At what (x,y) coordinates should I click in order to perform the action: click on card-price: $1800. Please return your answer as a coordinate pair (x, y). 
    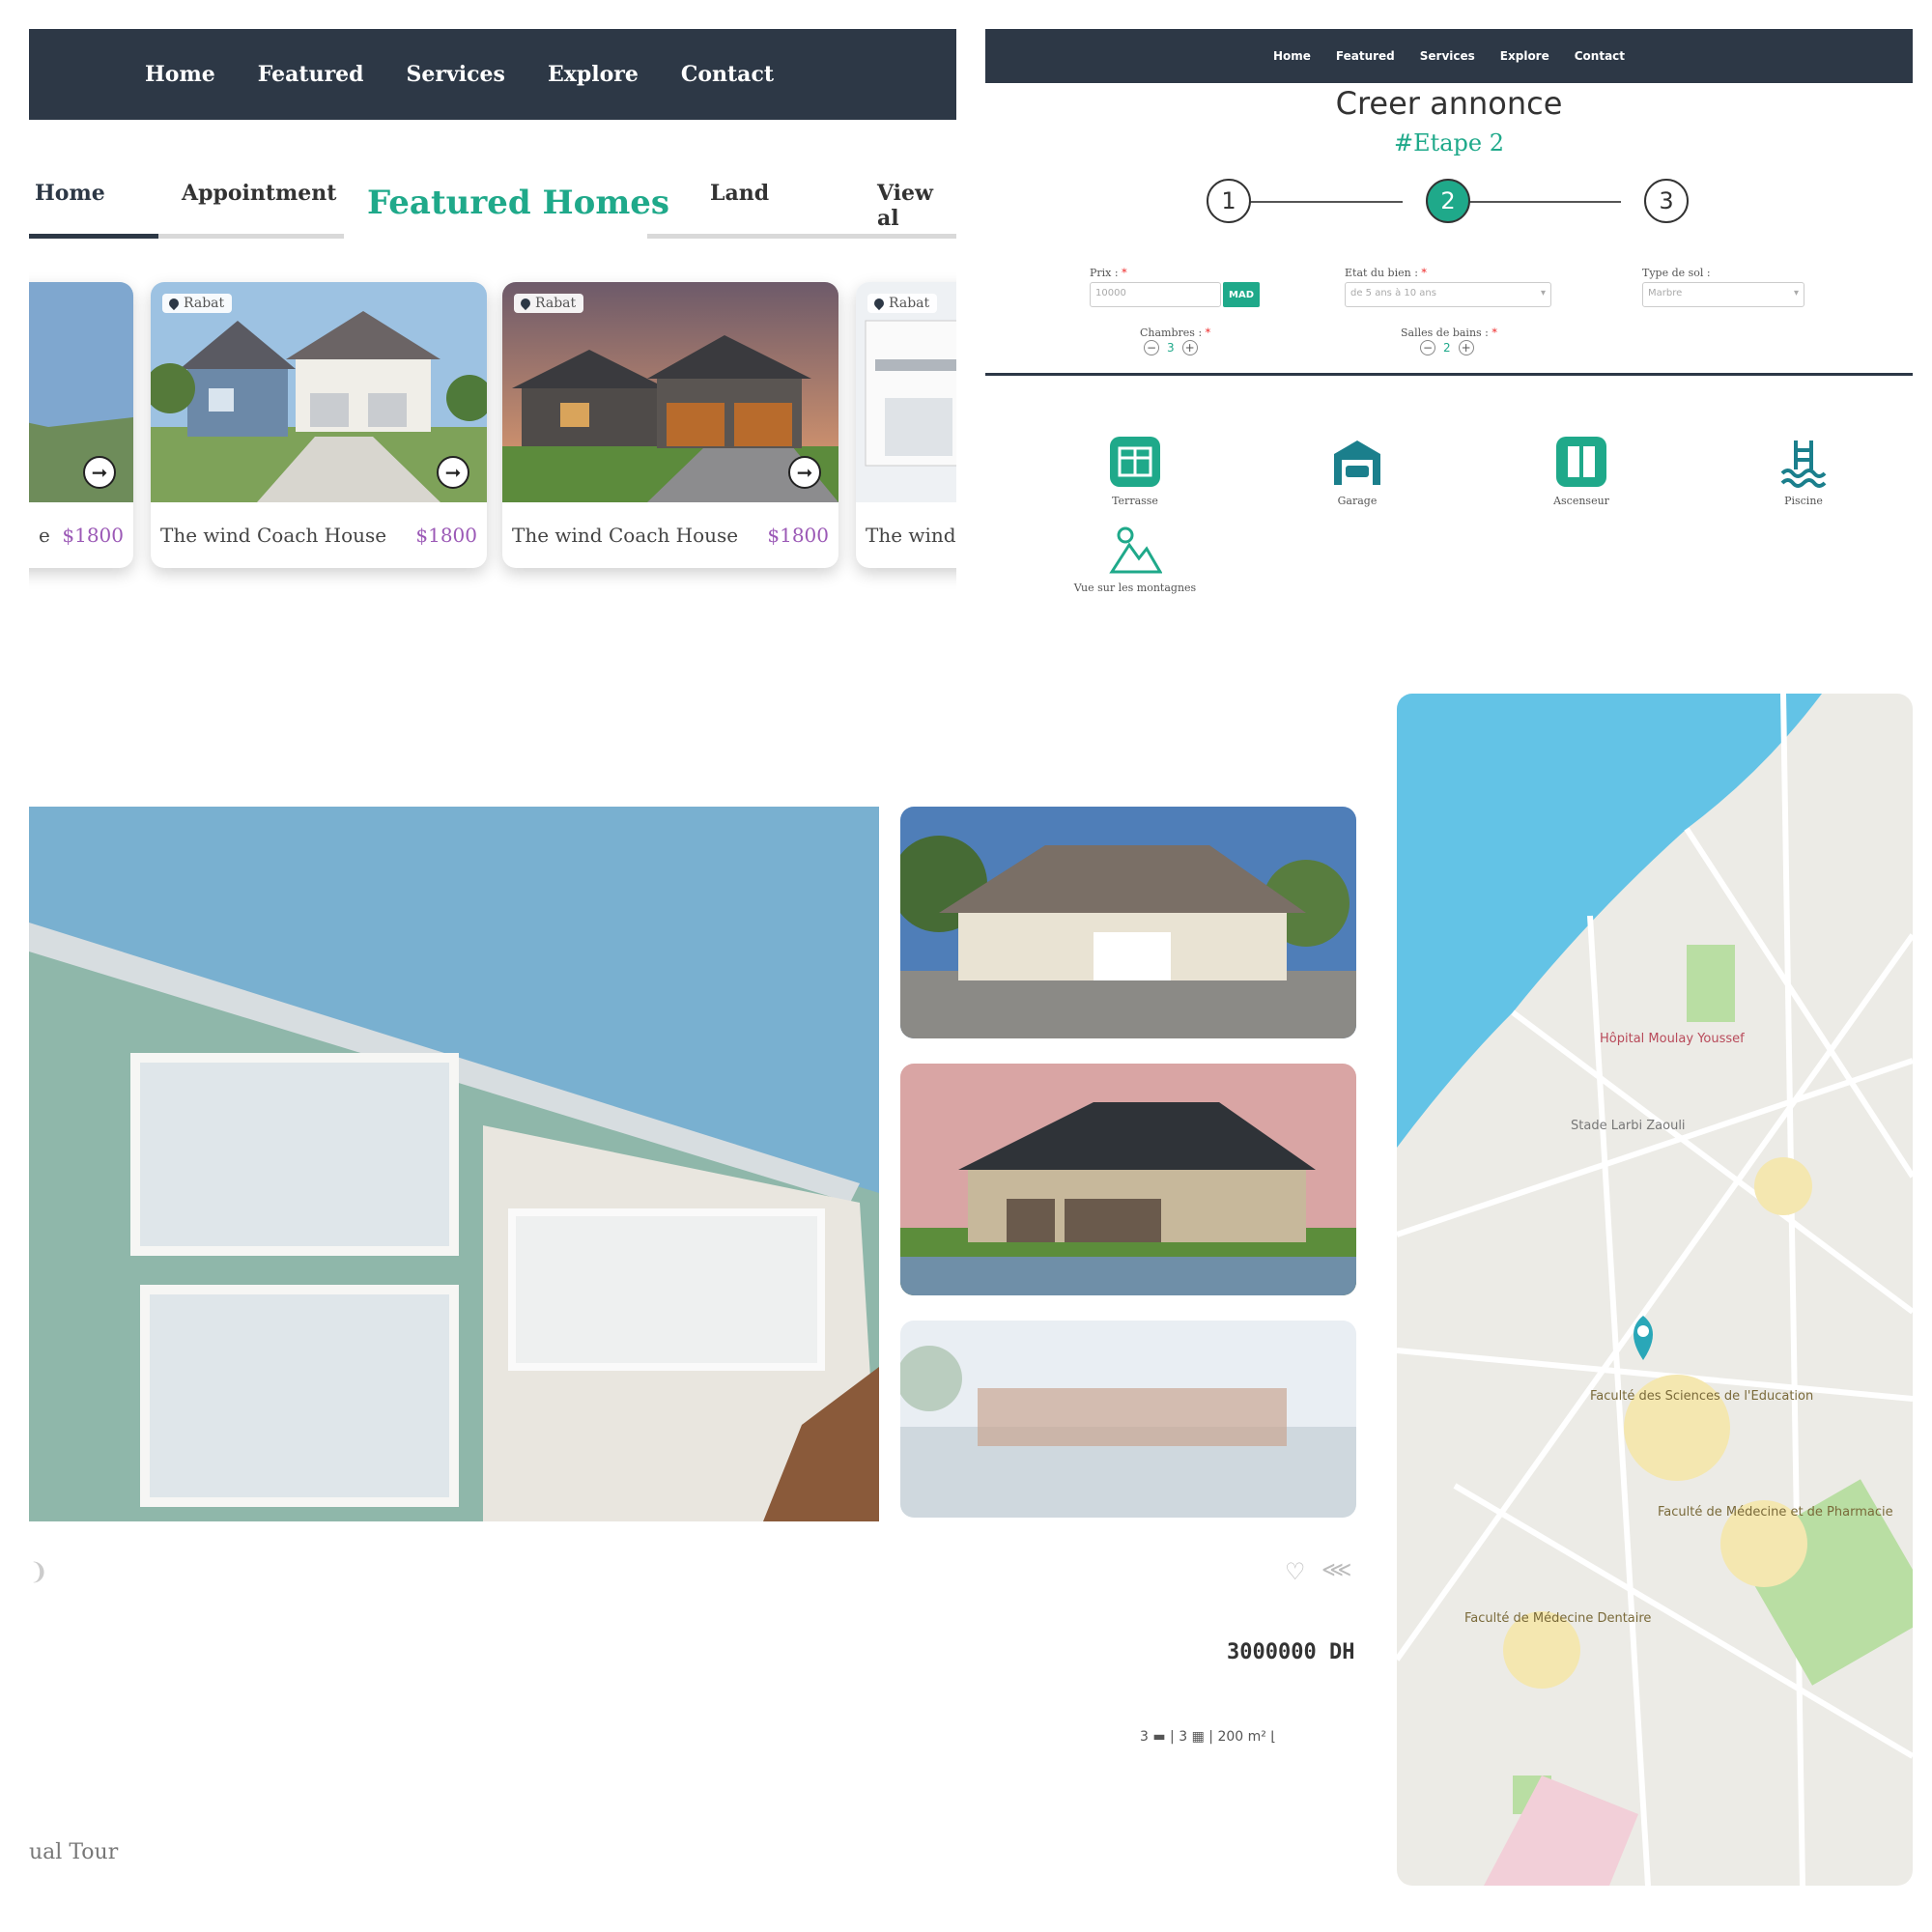
    Looking at the image, I should click on (446, 535).